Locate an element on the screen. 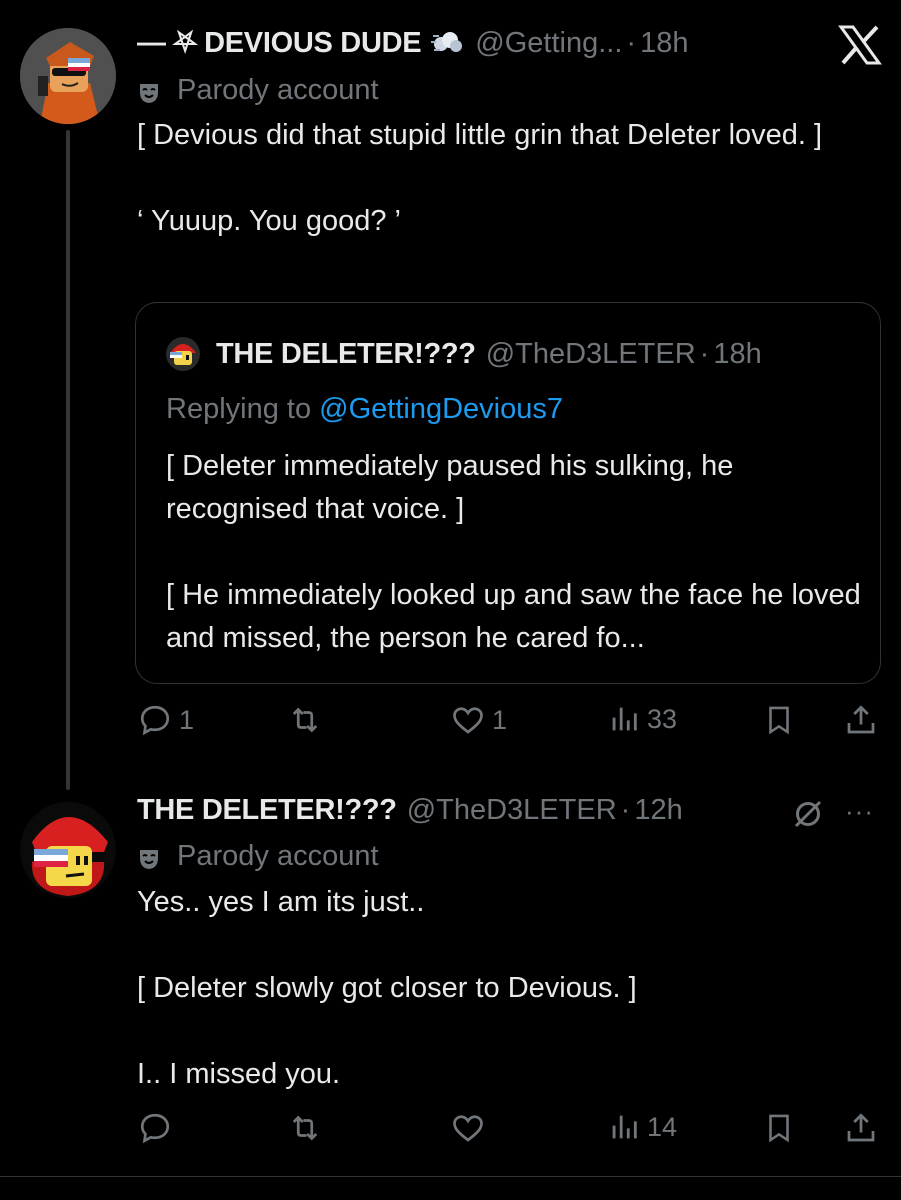 The height and width of the screenshot is (1200, 901). more-options-button: ··· is located at coordinates (859, 811).